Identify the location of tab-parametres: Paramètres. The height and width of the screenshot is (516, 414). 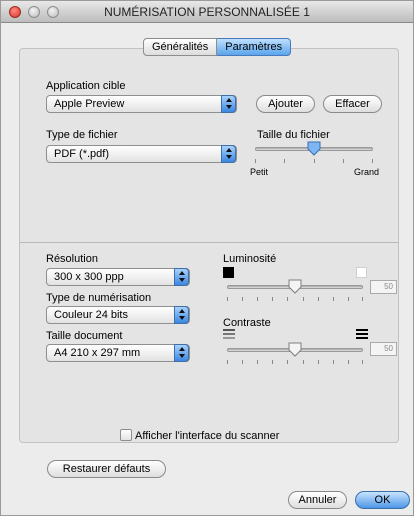
(254, 47).